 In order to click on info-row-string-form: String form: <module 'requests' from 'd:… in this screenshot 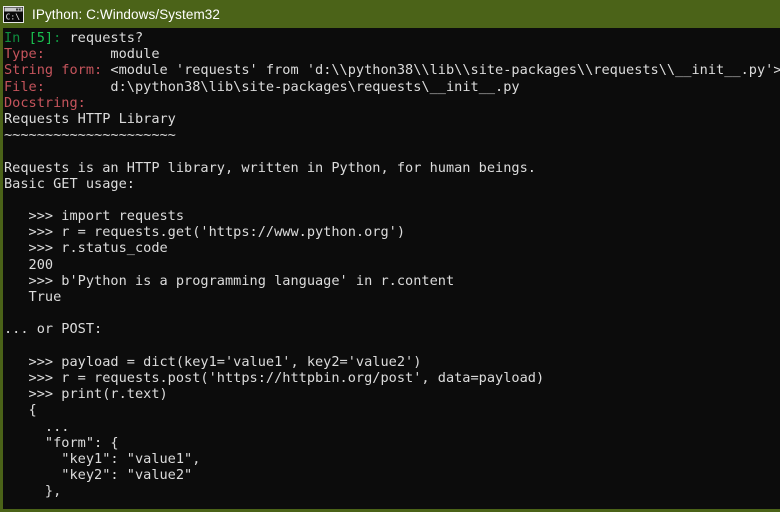, I will do `click(392, 70)`.